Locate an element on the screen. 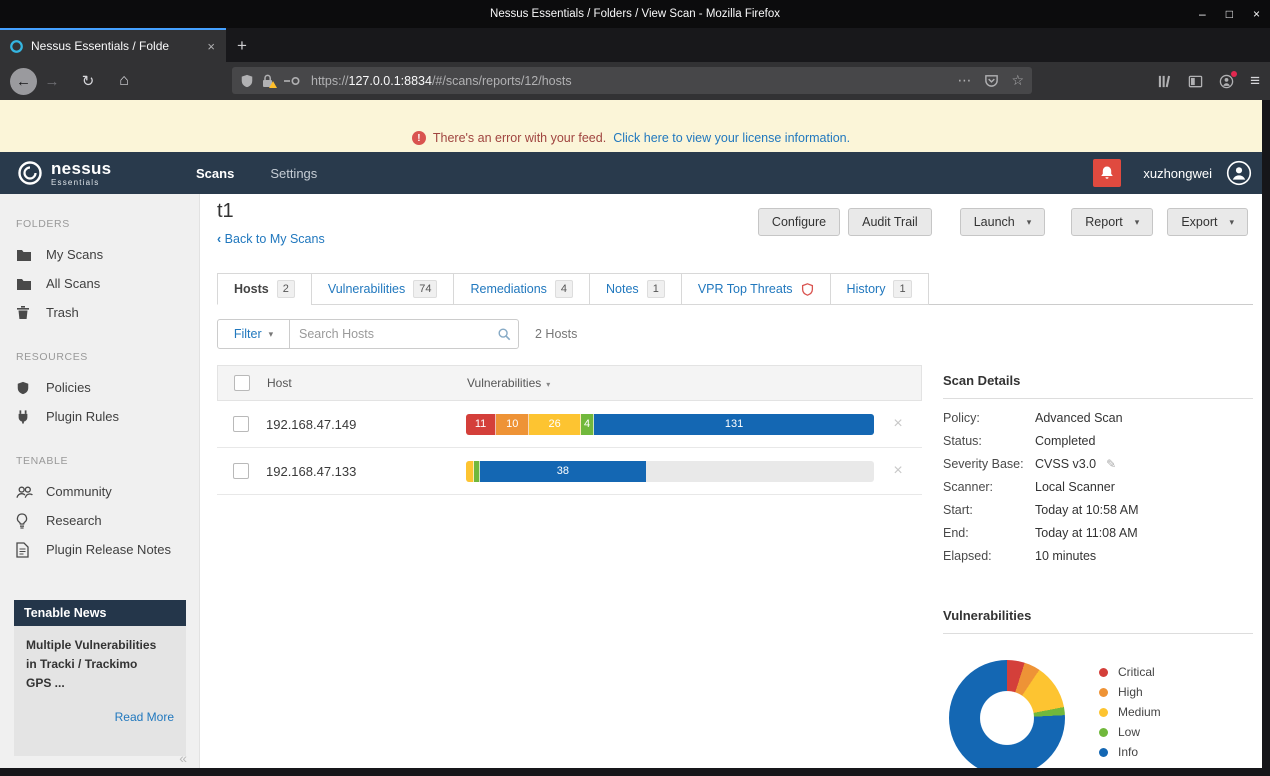  sidebar-item-community: Community is located at coordinates (99, 491).